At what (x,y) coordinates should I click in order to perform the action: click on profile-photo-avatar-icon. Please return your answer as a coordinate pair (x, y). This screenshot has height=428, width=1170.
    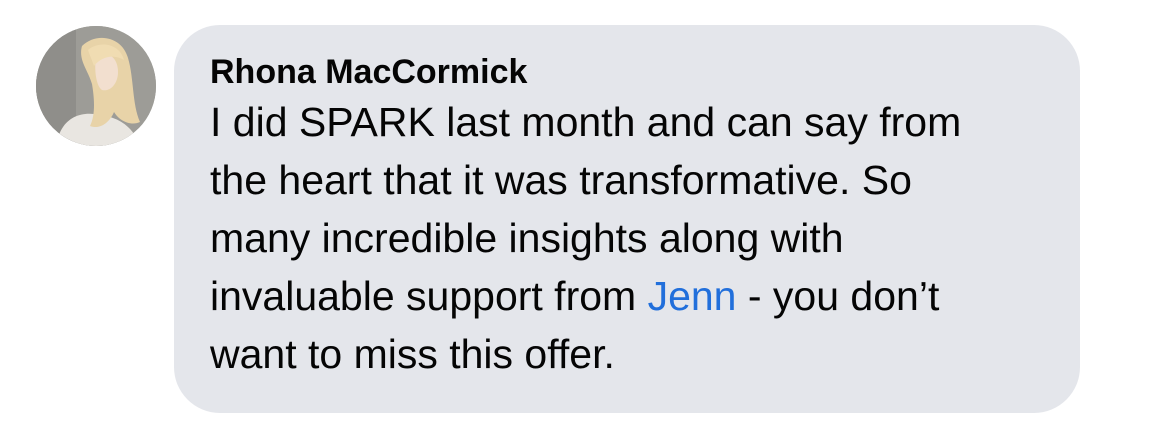
    Looking at the image, I should click on (96, 86).